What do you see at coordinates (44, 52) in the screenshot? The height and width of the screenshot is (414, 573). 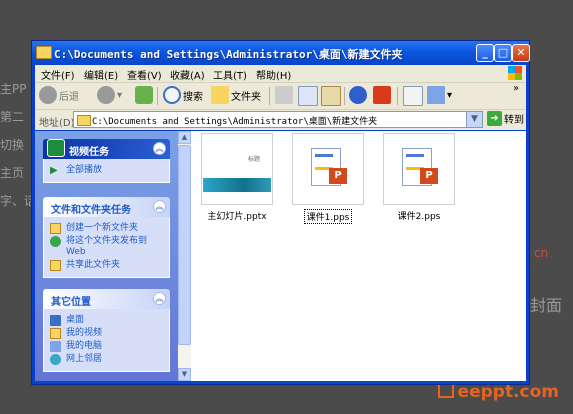 I see `folder-icon` at bounding box center [44, 52].